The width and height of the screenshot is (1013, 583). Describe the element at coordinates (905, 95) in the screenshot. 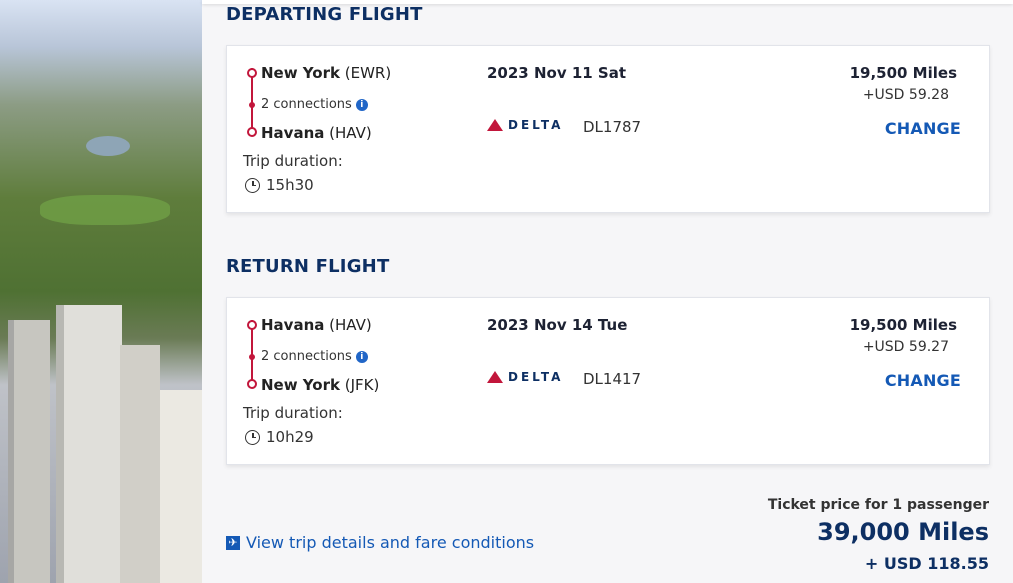

I see `flight-usd: +USD 59.28` at that location.